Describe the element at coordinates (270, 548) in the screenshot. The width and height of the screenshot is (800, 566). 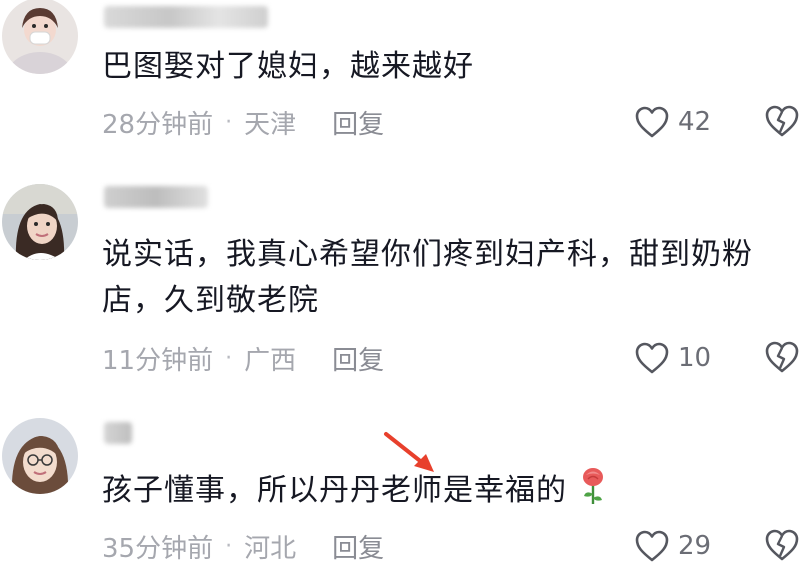
I see `comment-location: 河北` at that location.